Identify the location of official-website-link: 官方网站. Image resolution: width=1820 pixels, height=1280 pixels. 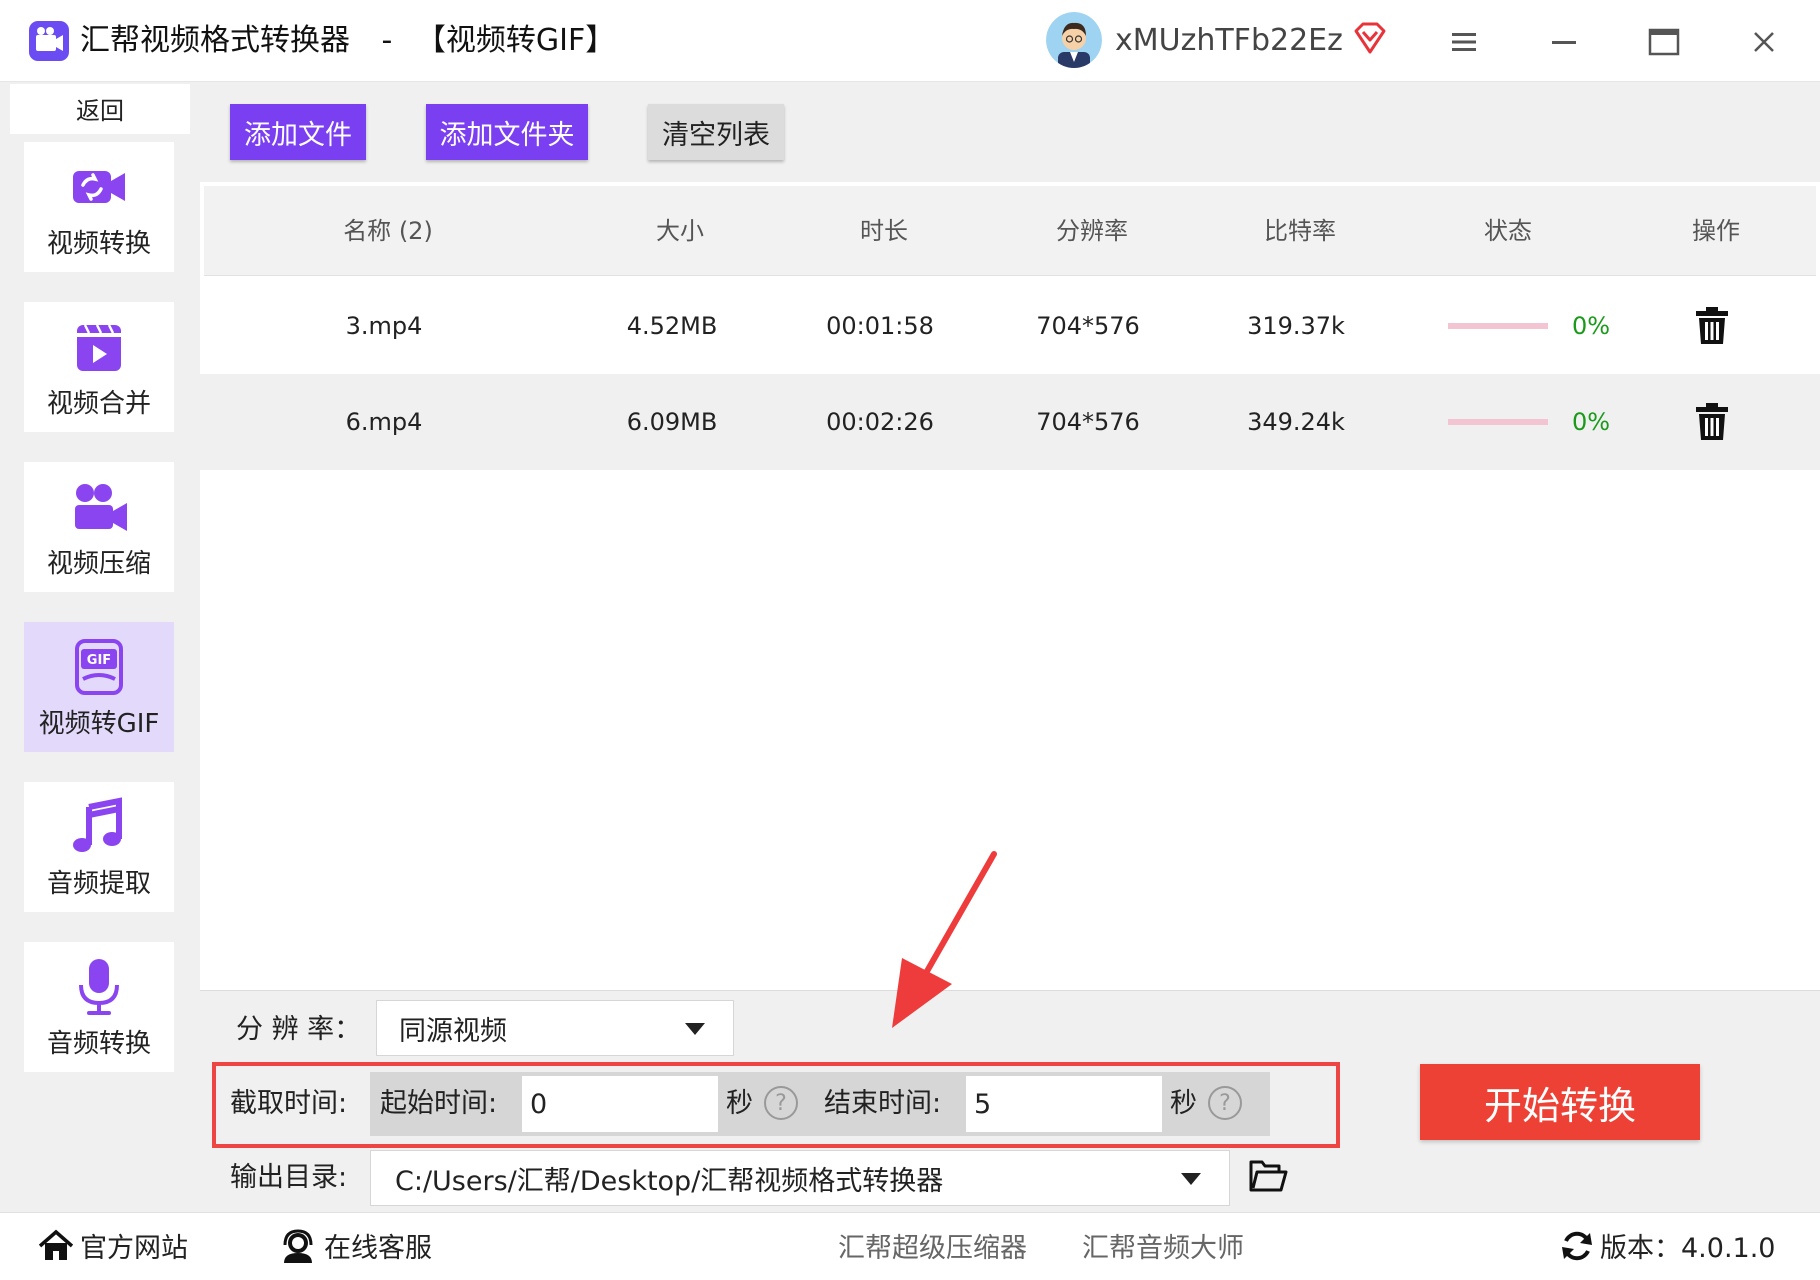
(113, 1245).